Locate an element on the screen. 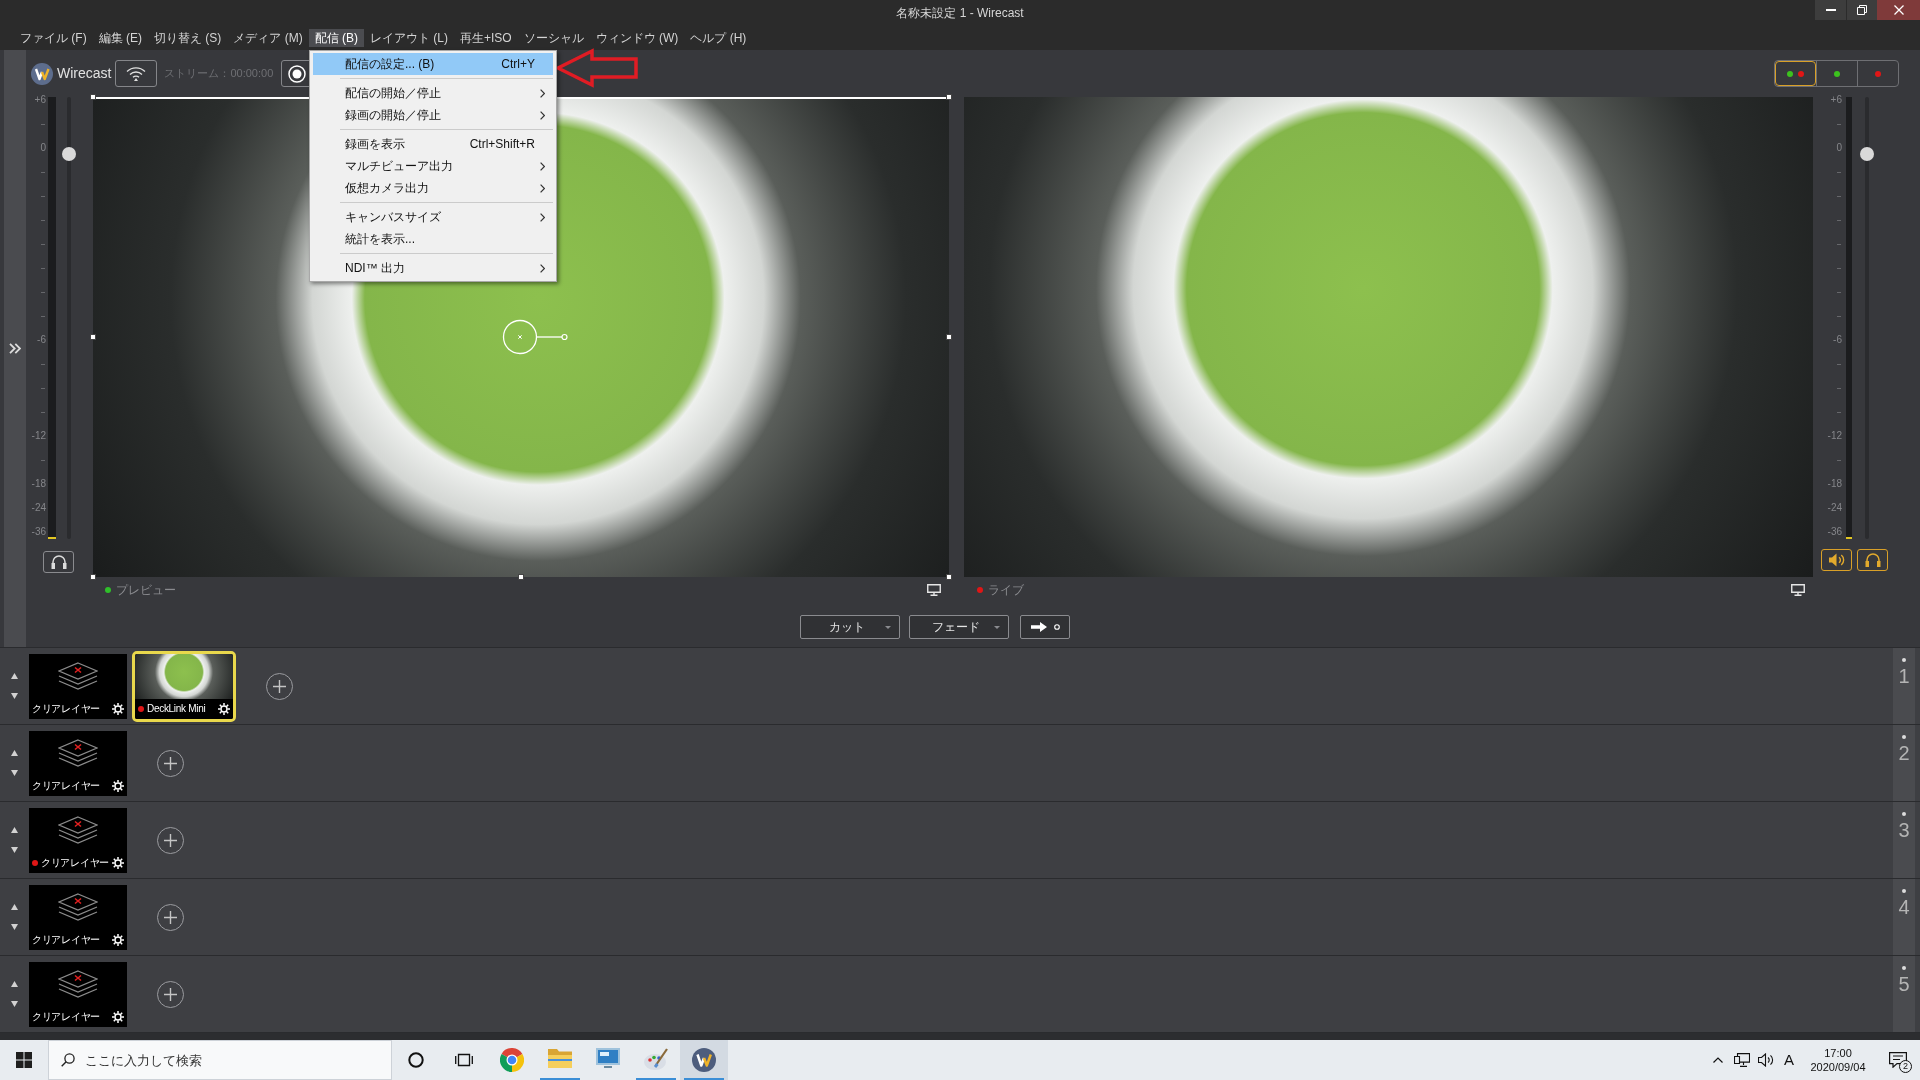 The image size is (1920, 1080). layer-tab: 2 is located at coordinates (1904, 763).